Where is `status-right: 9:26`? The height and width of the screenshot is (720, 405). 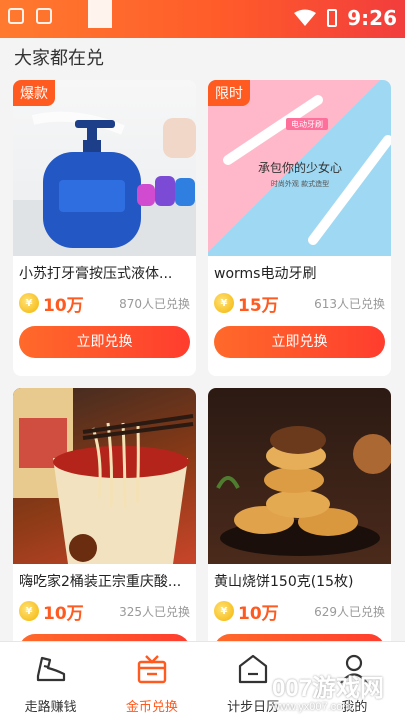 status-right: 9:26 is located at coordinates (345, 18).